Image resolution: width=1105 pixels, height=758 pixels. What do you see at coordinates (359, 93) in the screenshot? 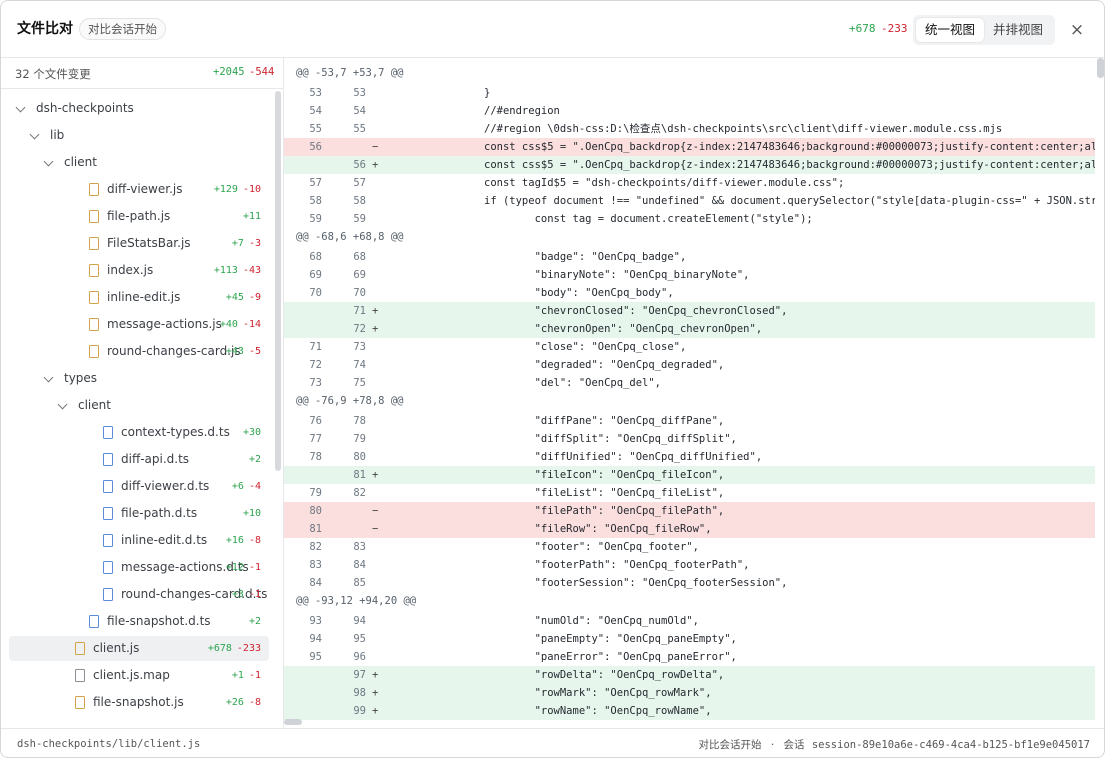
I see `new-line-number: 53` at bounding box center [359, 93].